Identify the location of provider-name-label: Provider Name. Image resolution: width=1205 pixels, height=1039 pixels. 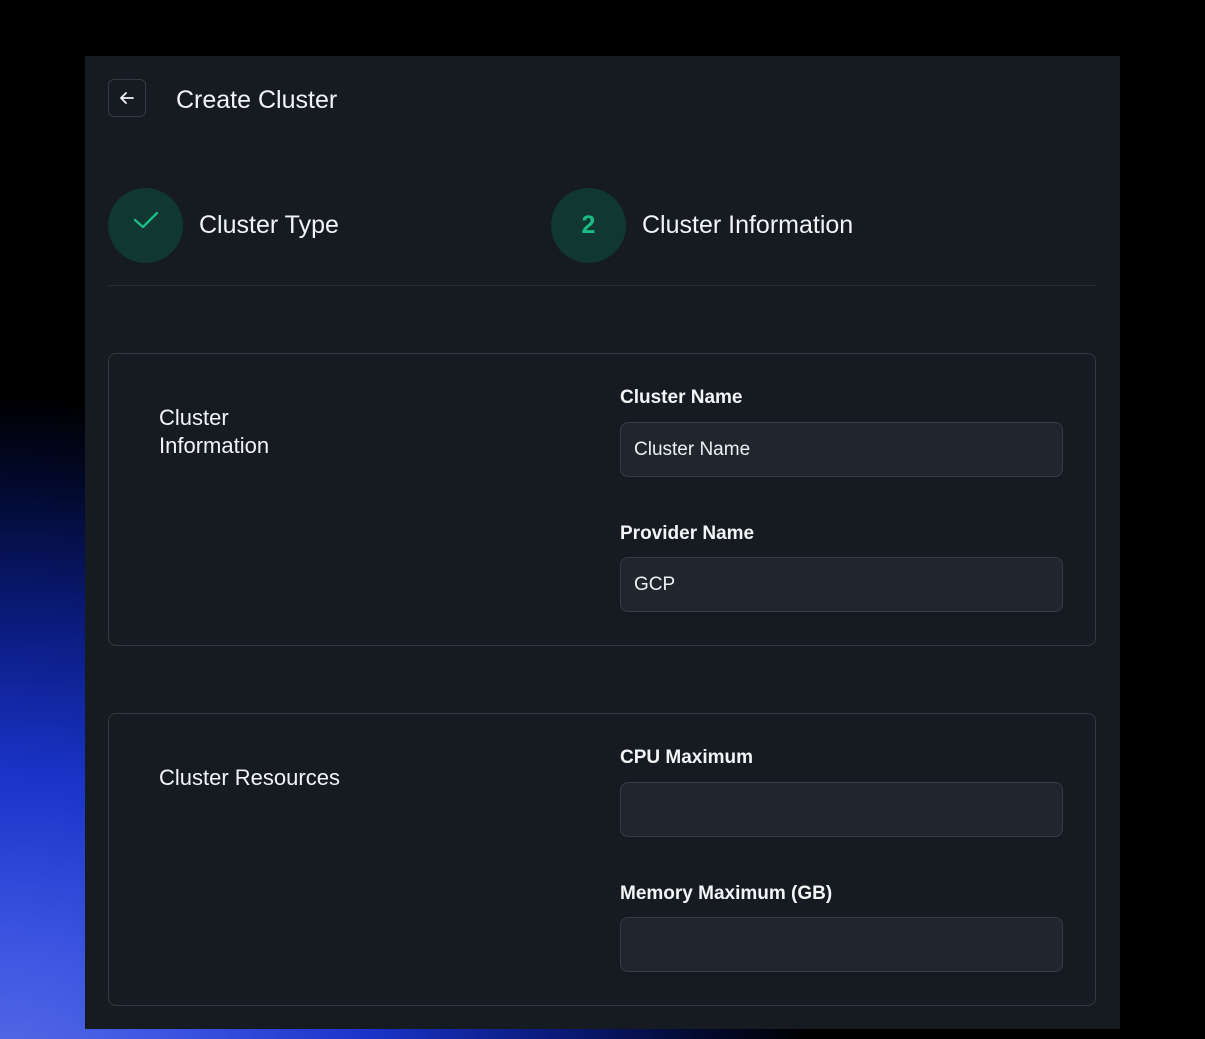
(687, 533).